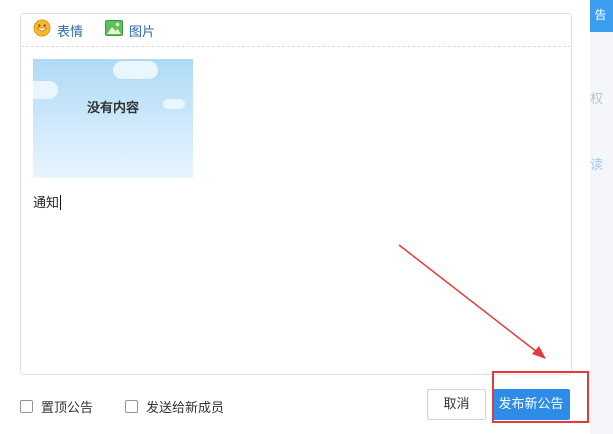  What do you see at coordinates (597, 99) in the screenshot?
I see `background-faded-text: 权` at bounding box center [597, 99].